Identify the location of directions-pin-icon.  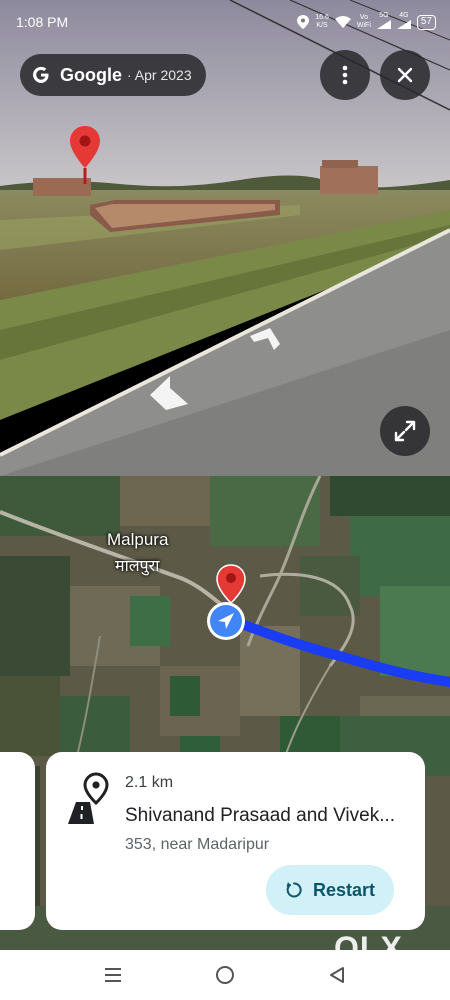
(88, 798).